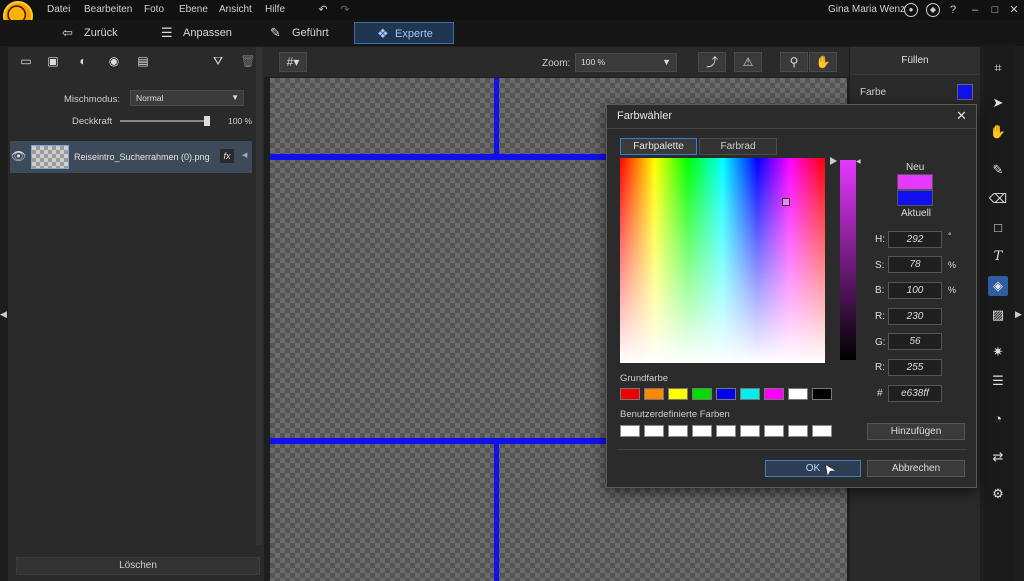  I want to click on maximize-icon: □, so click(995, 10).